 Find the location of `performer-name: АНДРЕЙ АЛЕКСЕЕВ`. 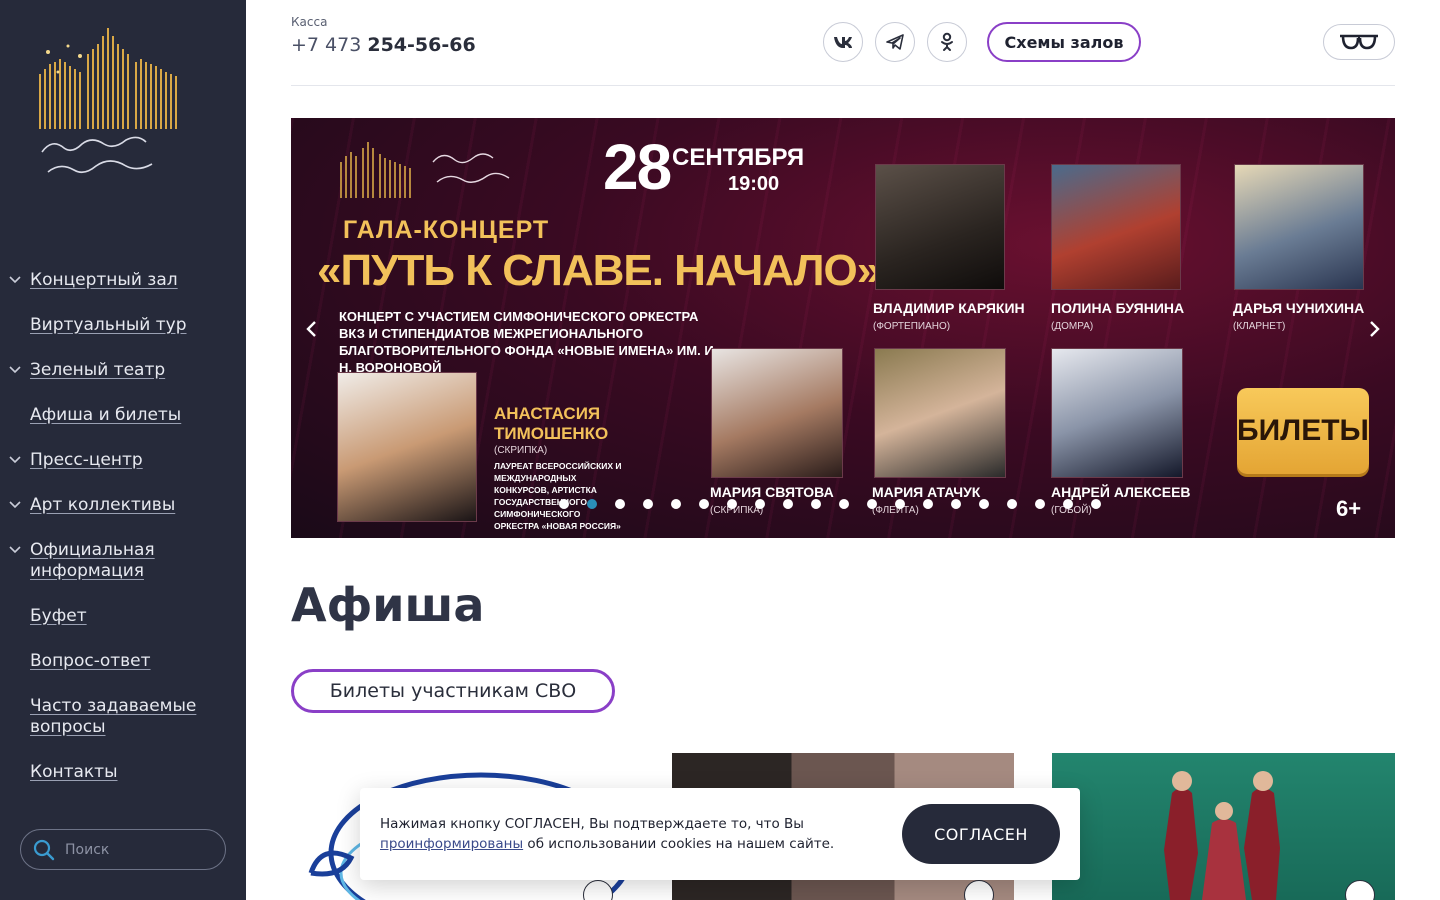

performer-name: АНДРЕЙ АЛЕКСЕЕВ is located at coordinates (1121, 492).